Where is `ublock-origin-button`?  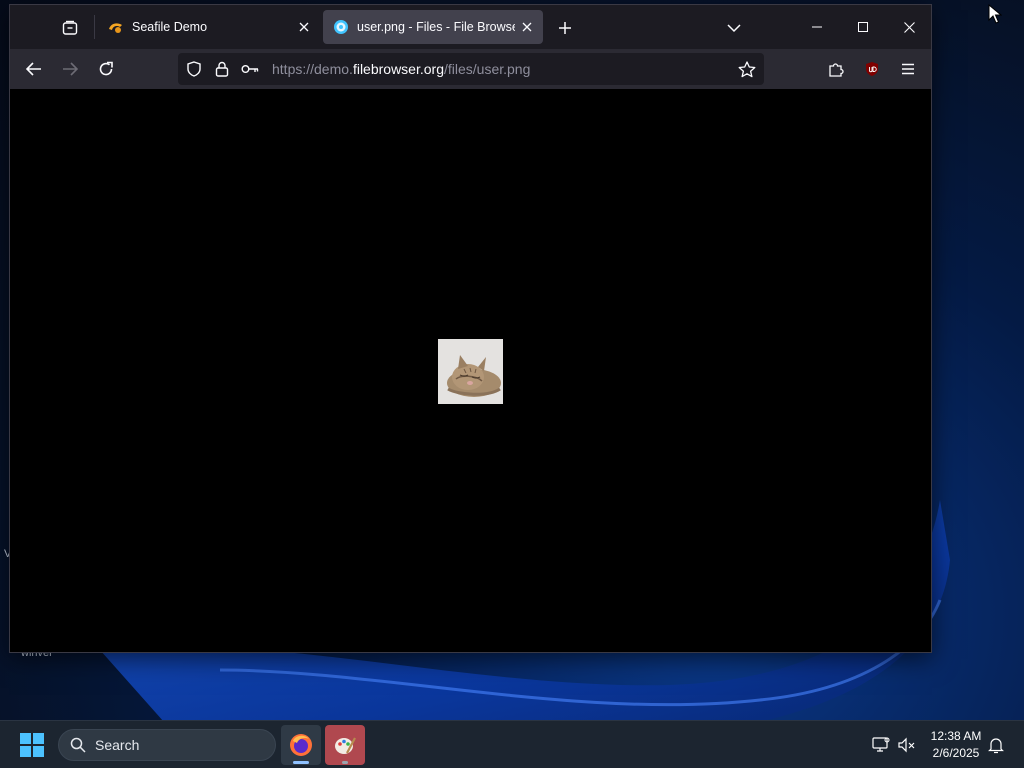
ublock-origin-button is located at coordinates (872, 69).